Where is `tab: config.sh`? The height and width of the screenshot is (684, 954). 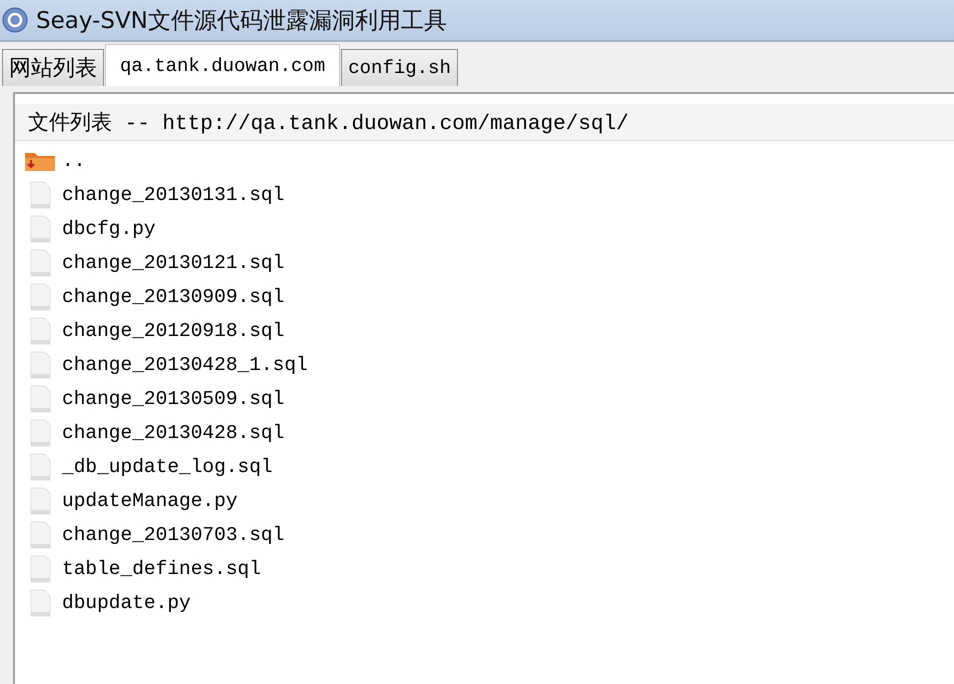
tab: config.sh is located at coordinates (399, 67).